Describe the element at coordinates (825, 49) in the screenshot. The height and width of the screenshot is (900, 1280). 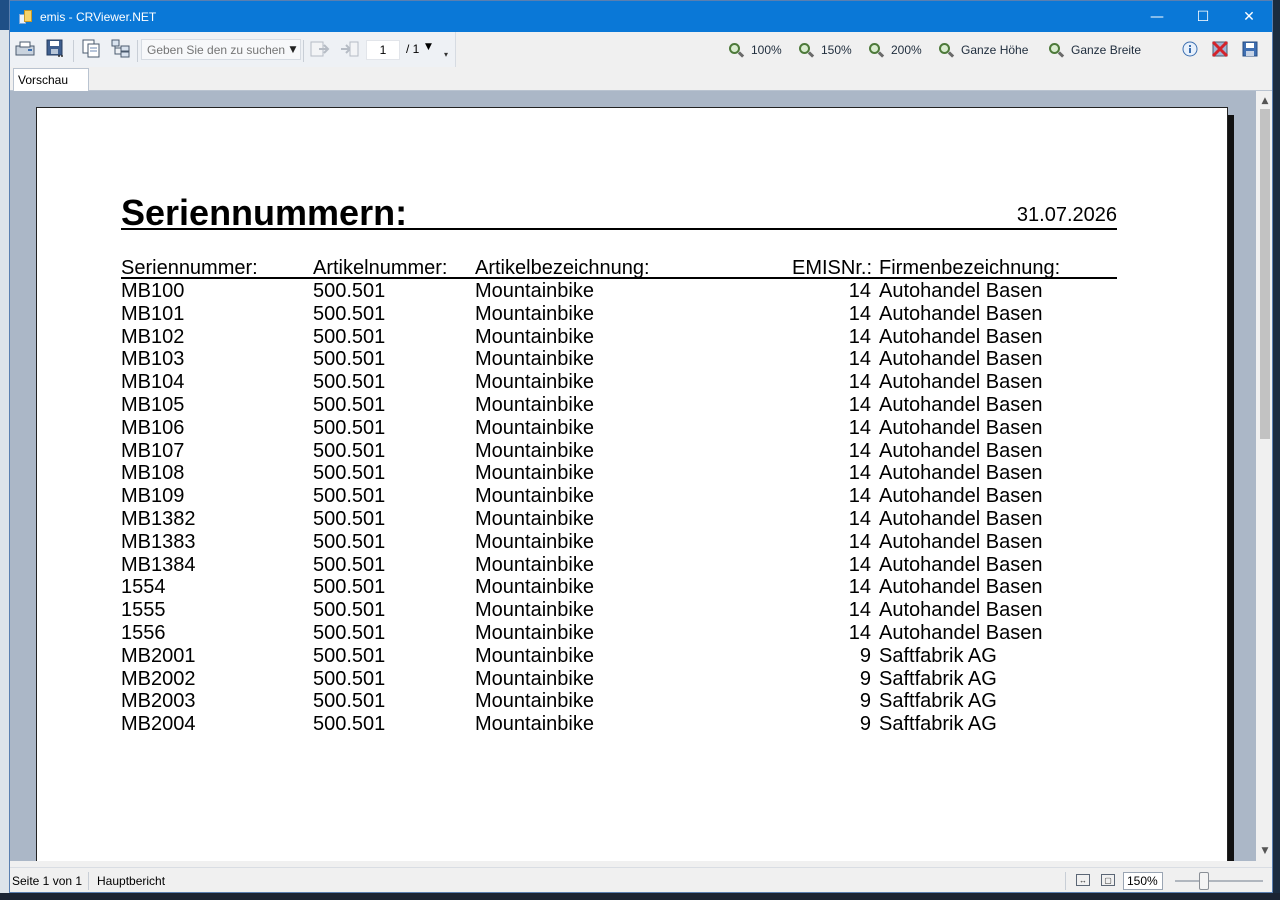
I see `zoom-150-button: 150%` at that location.